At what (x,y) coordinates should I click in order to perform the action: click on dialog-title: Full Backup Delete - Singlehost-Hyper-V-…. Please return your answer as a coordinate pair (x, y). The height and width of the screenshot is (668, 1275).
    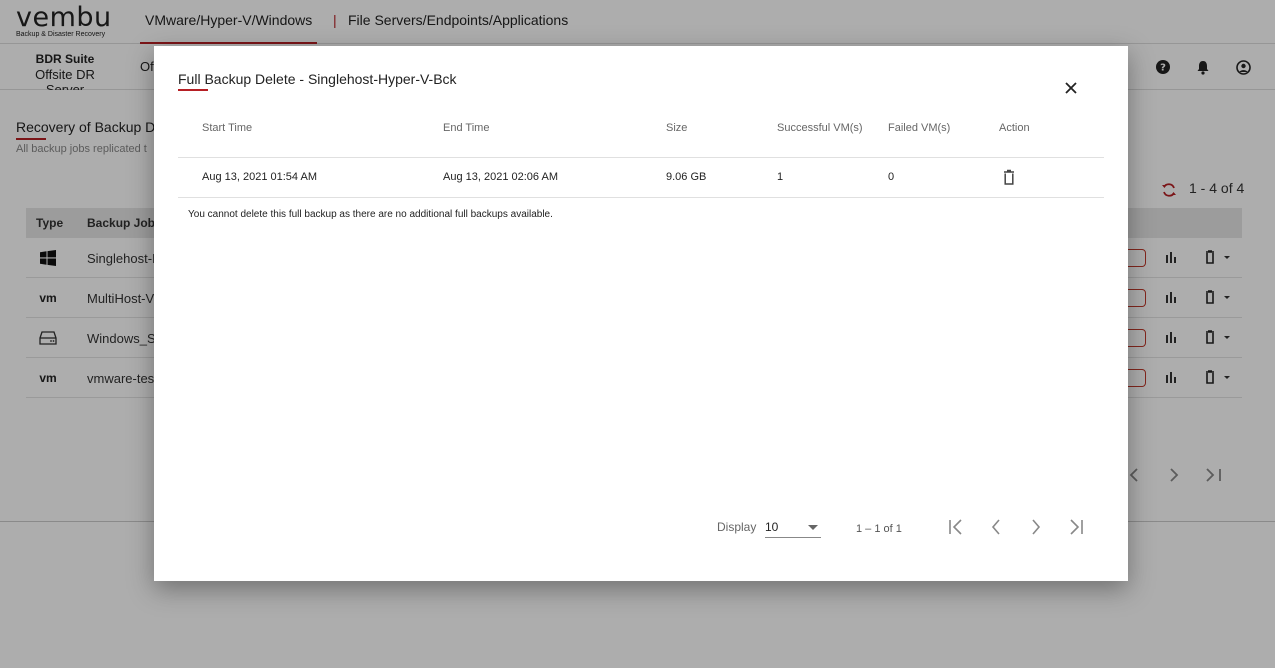
    Looking at the image, I should click on (317, 79).